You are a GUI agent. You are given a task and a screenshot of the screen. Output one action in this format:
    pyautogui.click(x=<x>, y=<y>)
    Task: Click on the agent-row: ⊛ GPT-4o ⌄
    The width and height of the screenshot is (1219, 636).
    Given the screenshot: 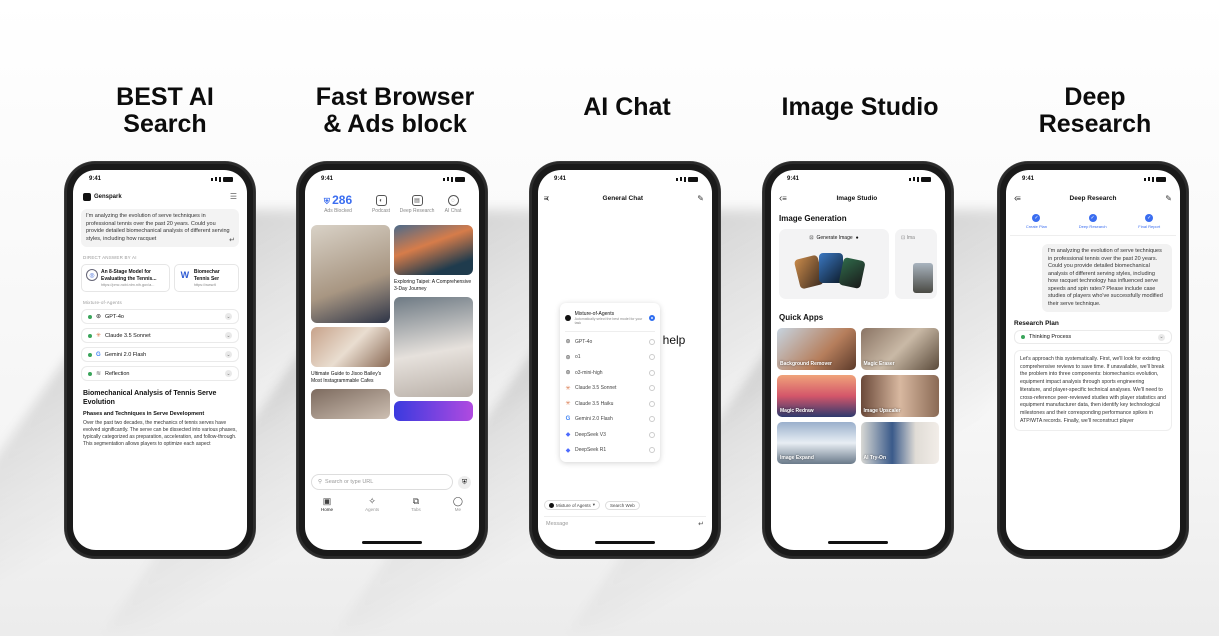 What is the action you would take?
    pyautogui.click(x=160, y=316)
    